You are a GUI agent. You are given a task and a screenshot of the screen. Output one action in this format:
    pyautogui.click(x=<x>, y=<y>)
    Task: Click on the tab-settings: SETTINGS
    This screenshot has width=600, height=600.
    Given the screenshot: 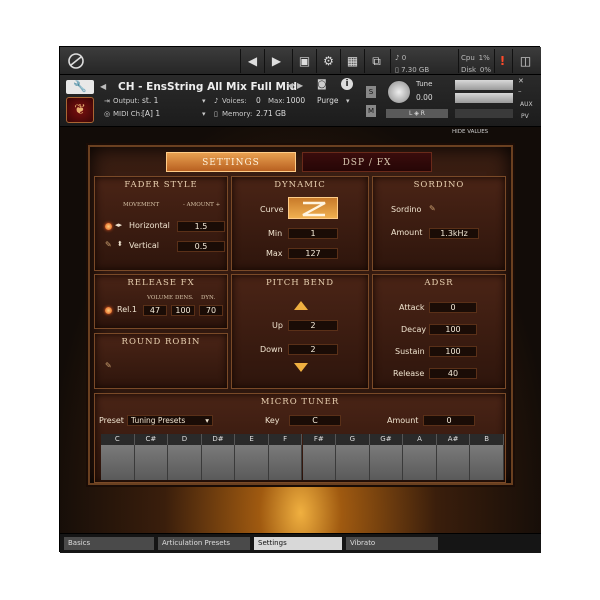 What is the action you would take?
    pyautogui.click(x=231, y=162)
    